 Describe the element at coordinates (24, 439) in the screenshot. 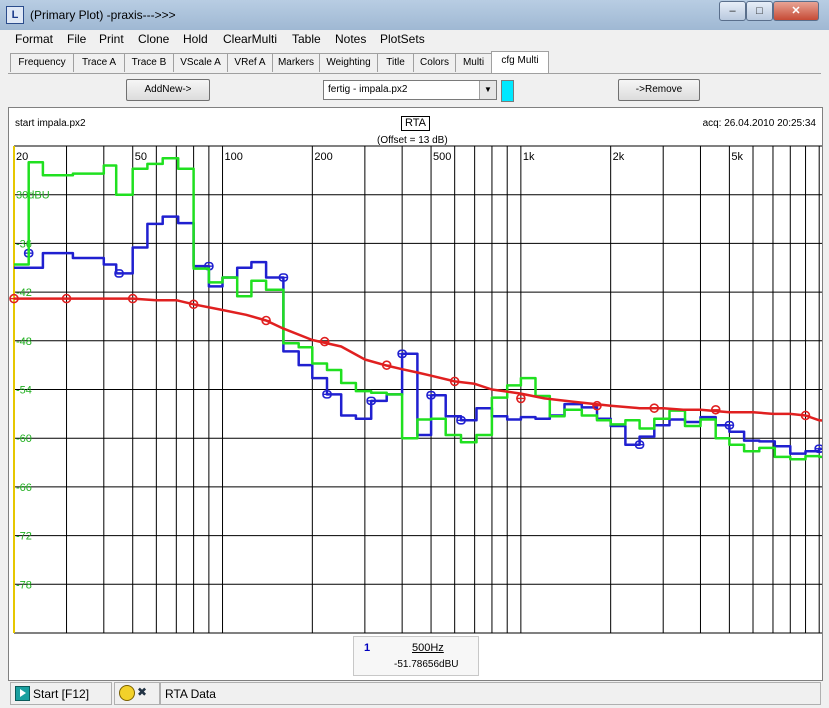

I see `y-tick-label: -60` at that location.